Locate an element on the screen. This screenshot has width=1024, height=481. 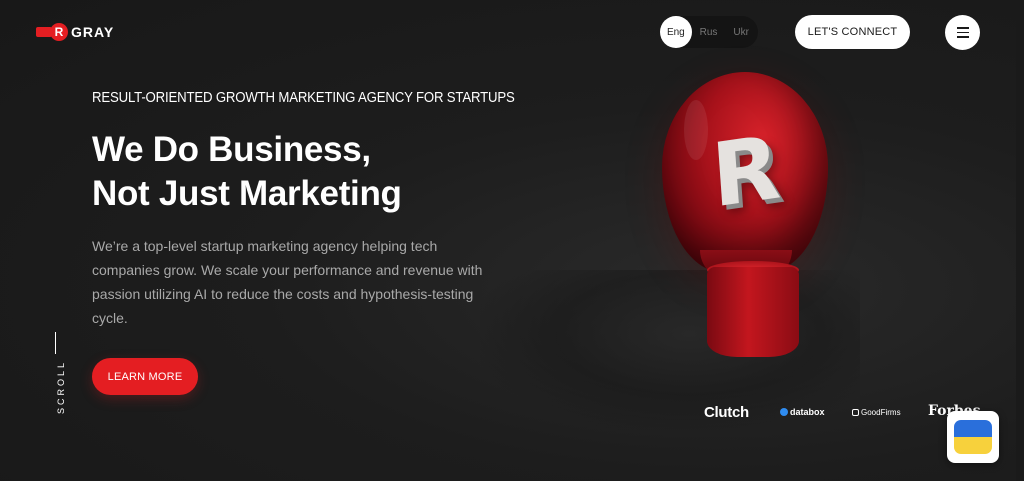
lang-option-ukr: Ukr is located at coordinates (741, 32).